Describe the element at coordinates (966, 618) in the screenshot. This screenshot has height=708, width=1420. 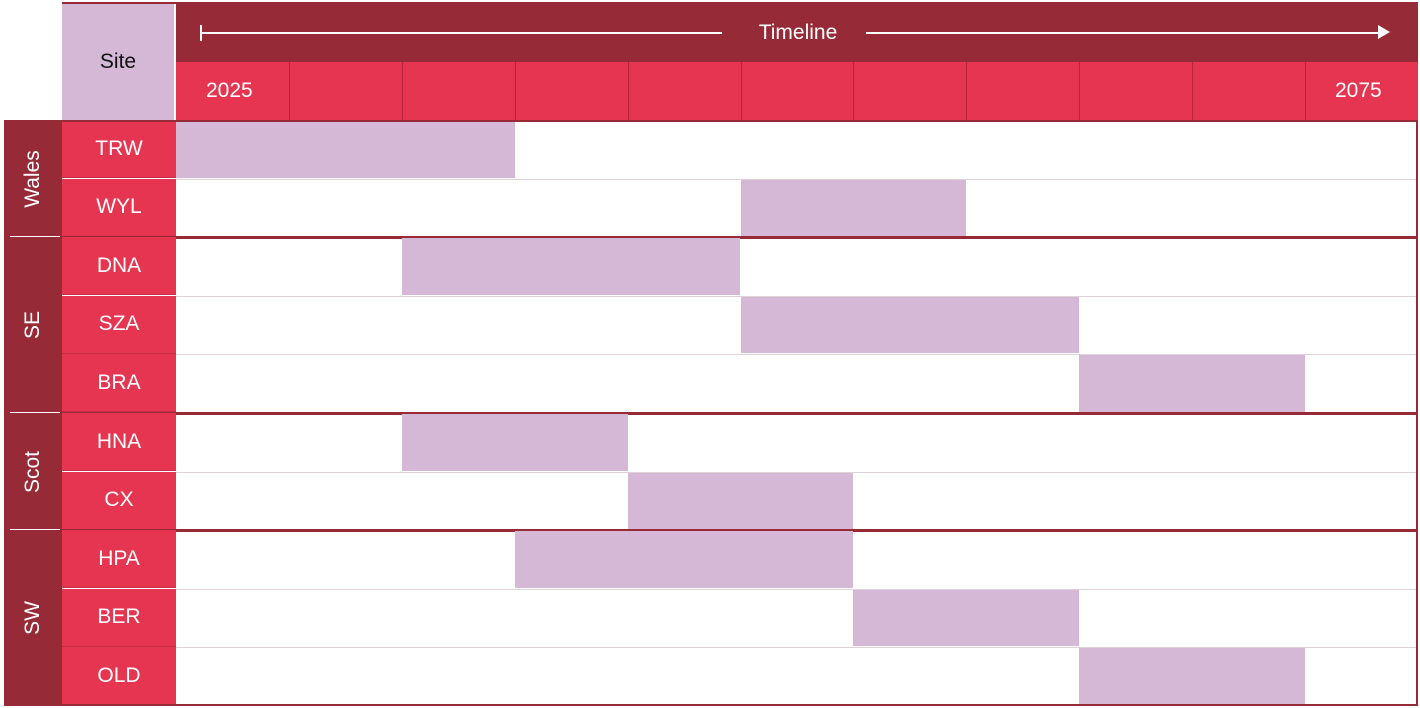
I see `gantt-bar-ber` at that location.